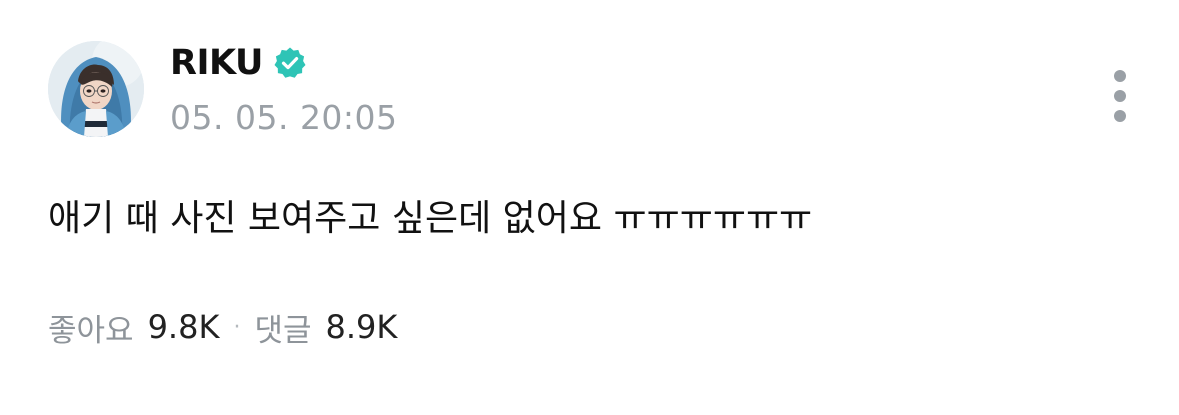 This screenshot has width=1179, height=415. I want to click on post-text: 애기 때 사진 보여주고 싶은데 없어요 ㅠㅠㅠㅠㅠㅠ, so click(430, 218).